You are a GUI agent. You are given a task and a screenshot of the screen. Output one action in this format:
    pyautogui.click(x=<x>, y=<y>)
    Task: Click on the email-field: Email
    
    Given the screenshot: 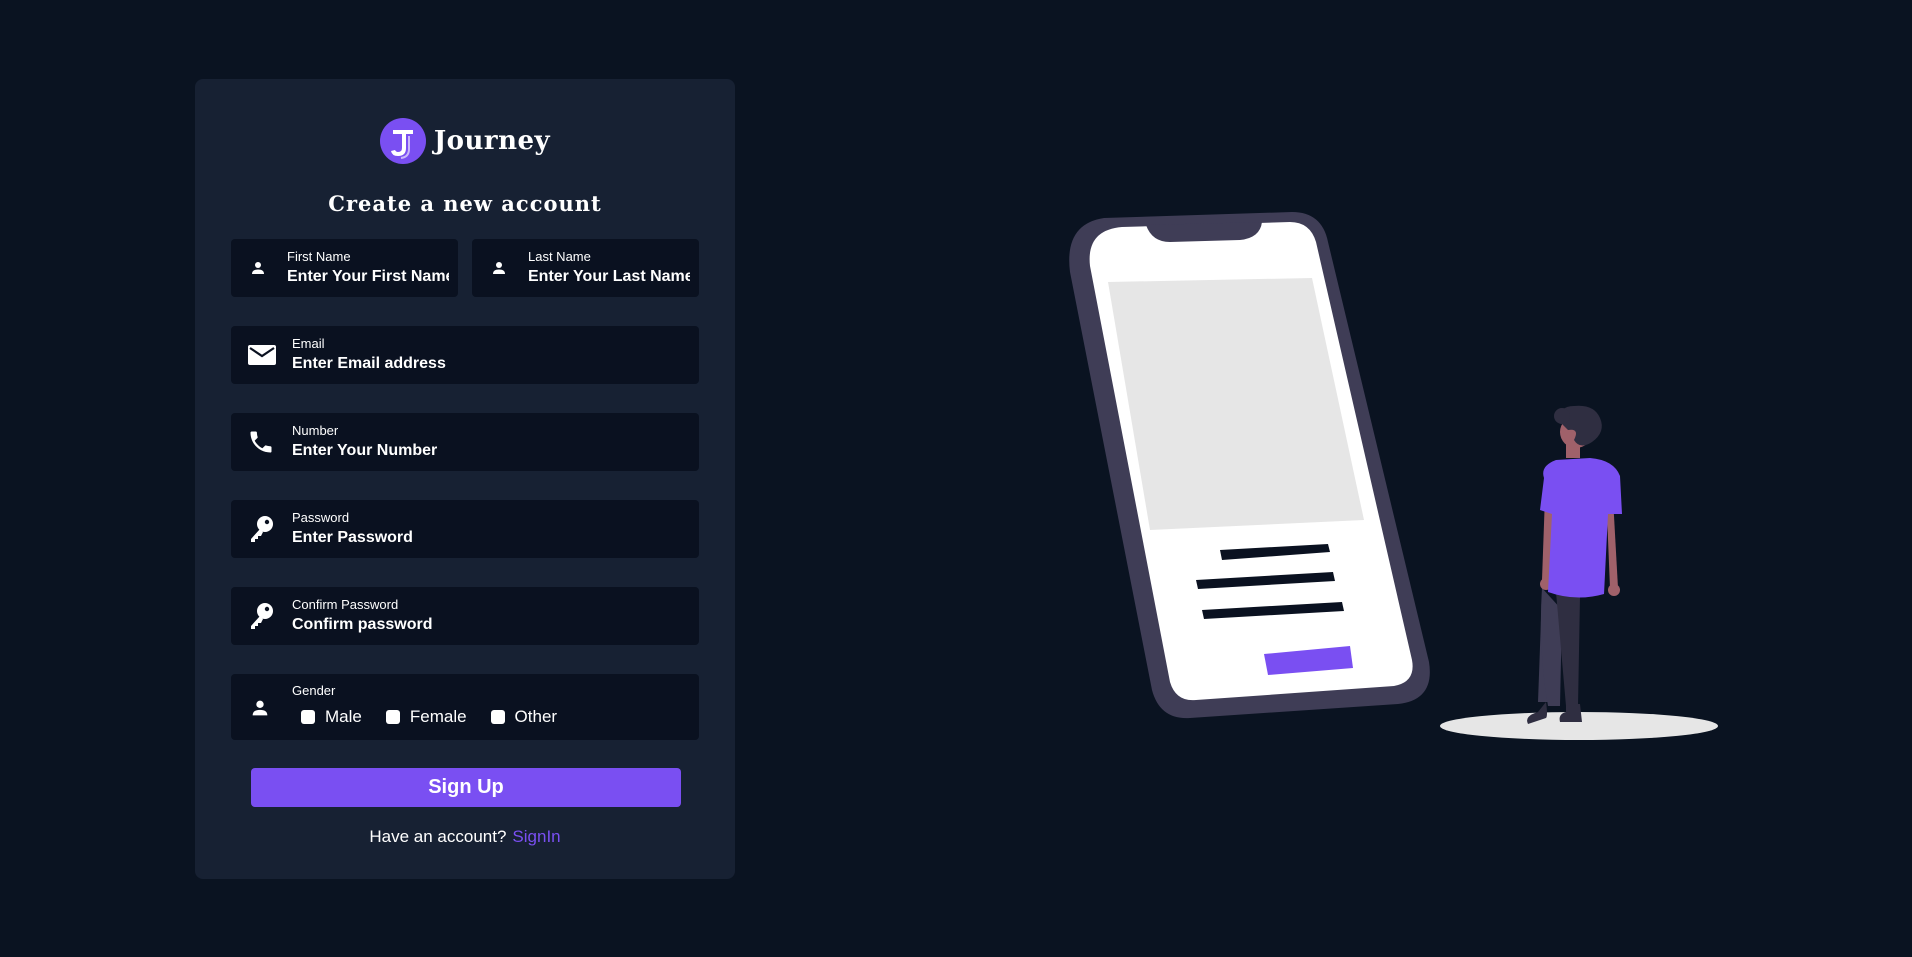 What is the action you would take?
    pyautogui.click(x=465, y=355)
    